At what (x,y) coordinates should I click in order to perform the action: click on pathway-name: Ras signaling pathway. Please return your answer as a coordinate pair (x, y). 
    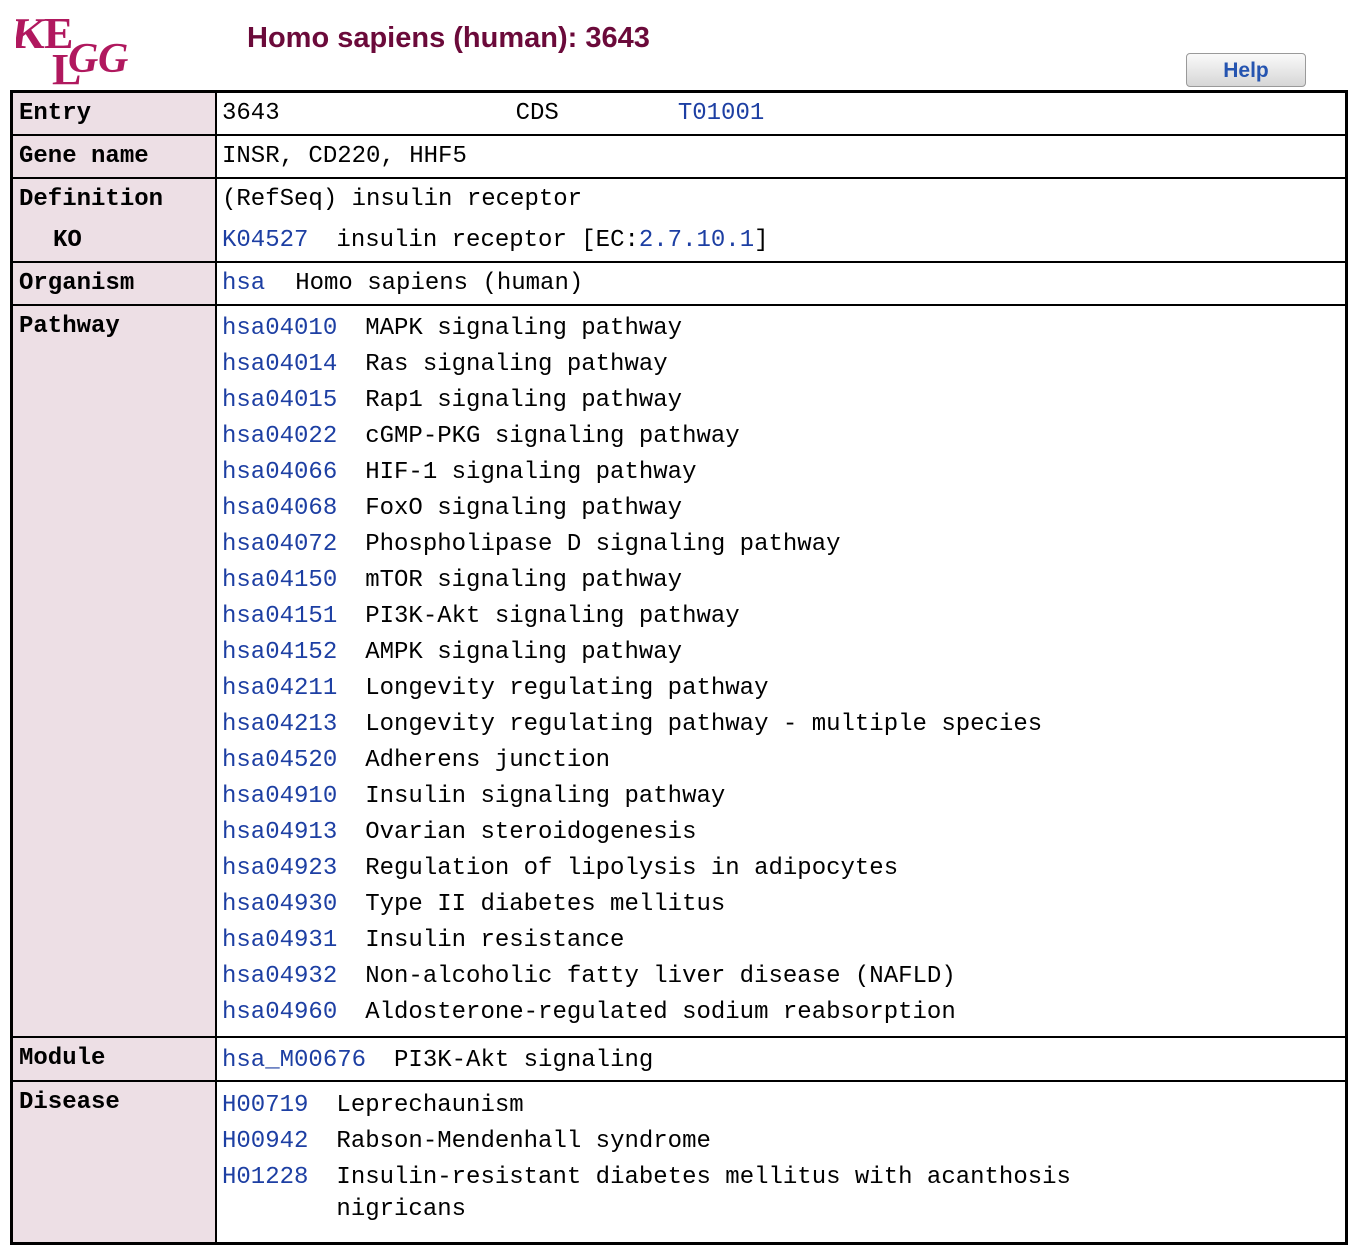
    Looking at the image, I should click on (516, 364).